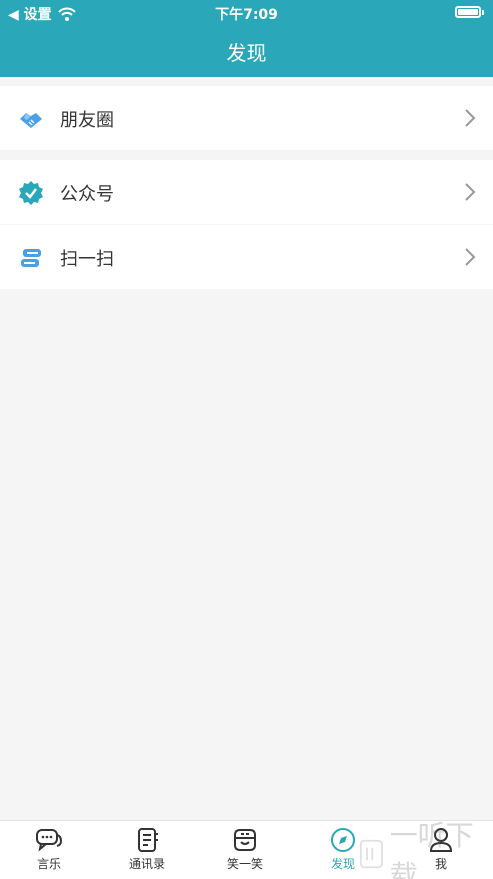 This screenshot has width=493, height=879. I want to click on battery-icon, so click(469, 12).